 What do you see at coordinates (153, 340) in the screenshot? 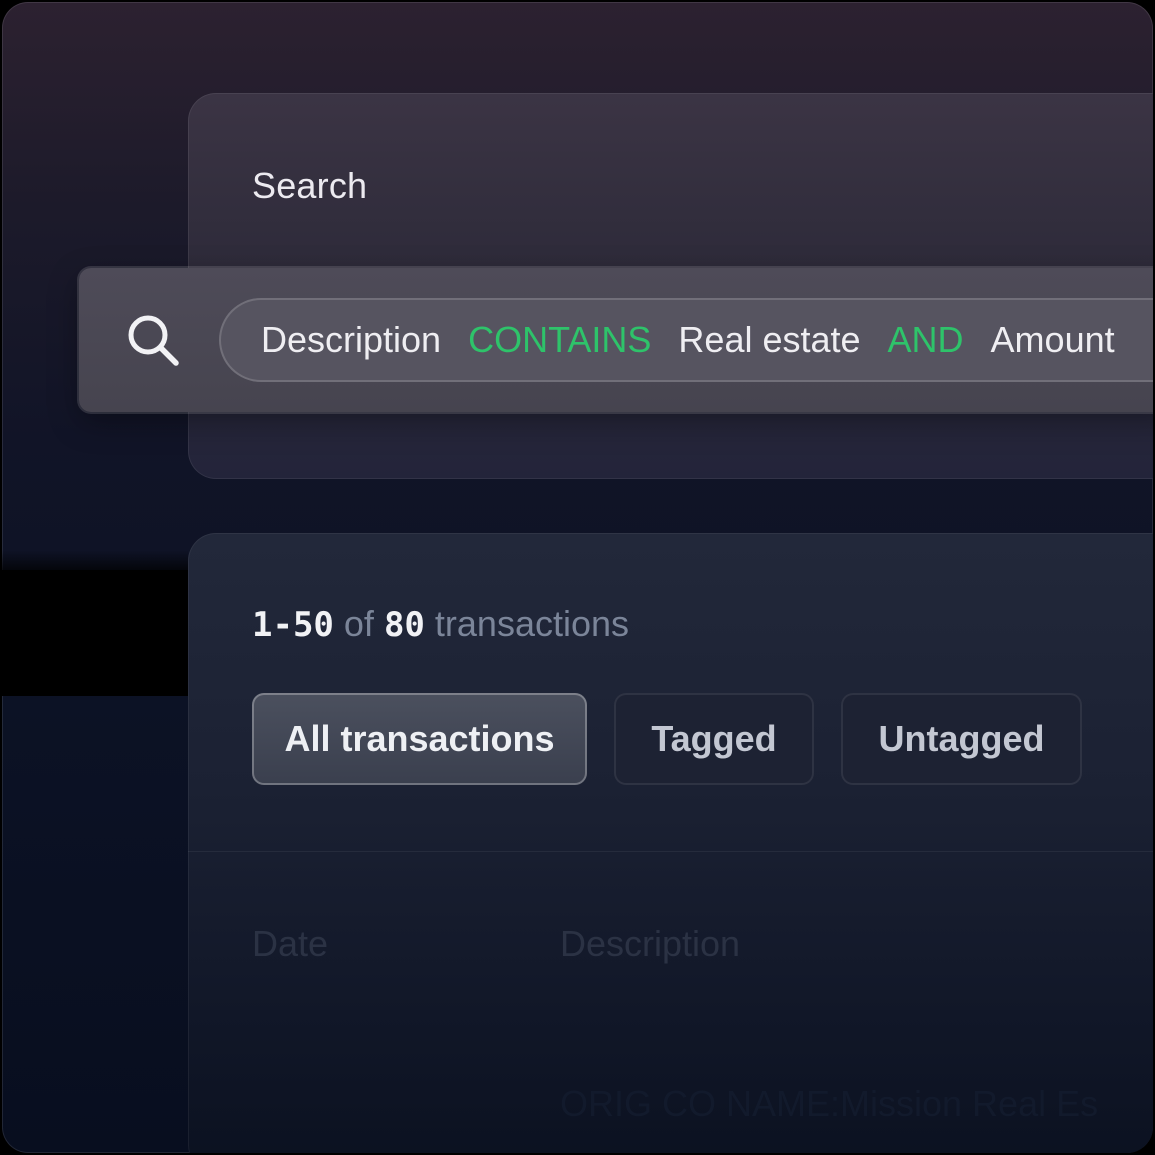
I see `search-icon` at bounding box center [153, 340].